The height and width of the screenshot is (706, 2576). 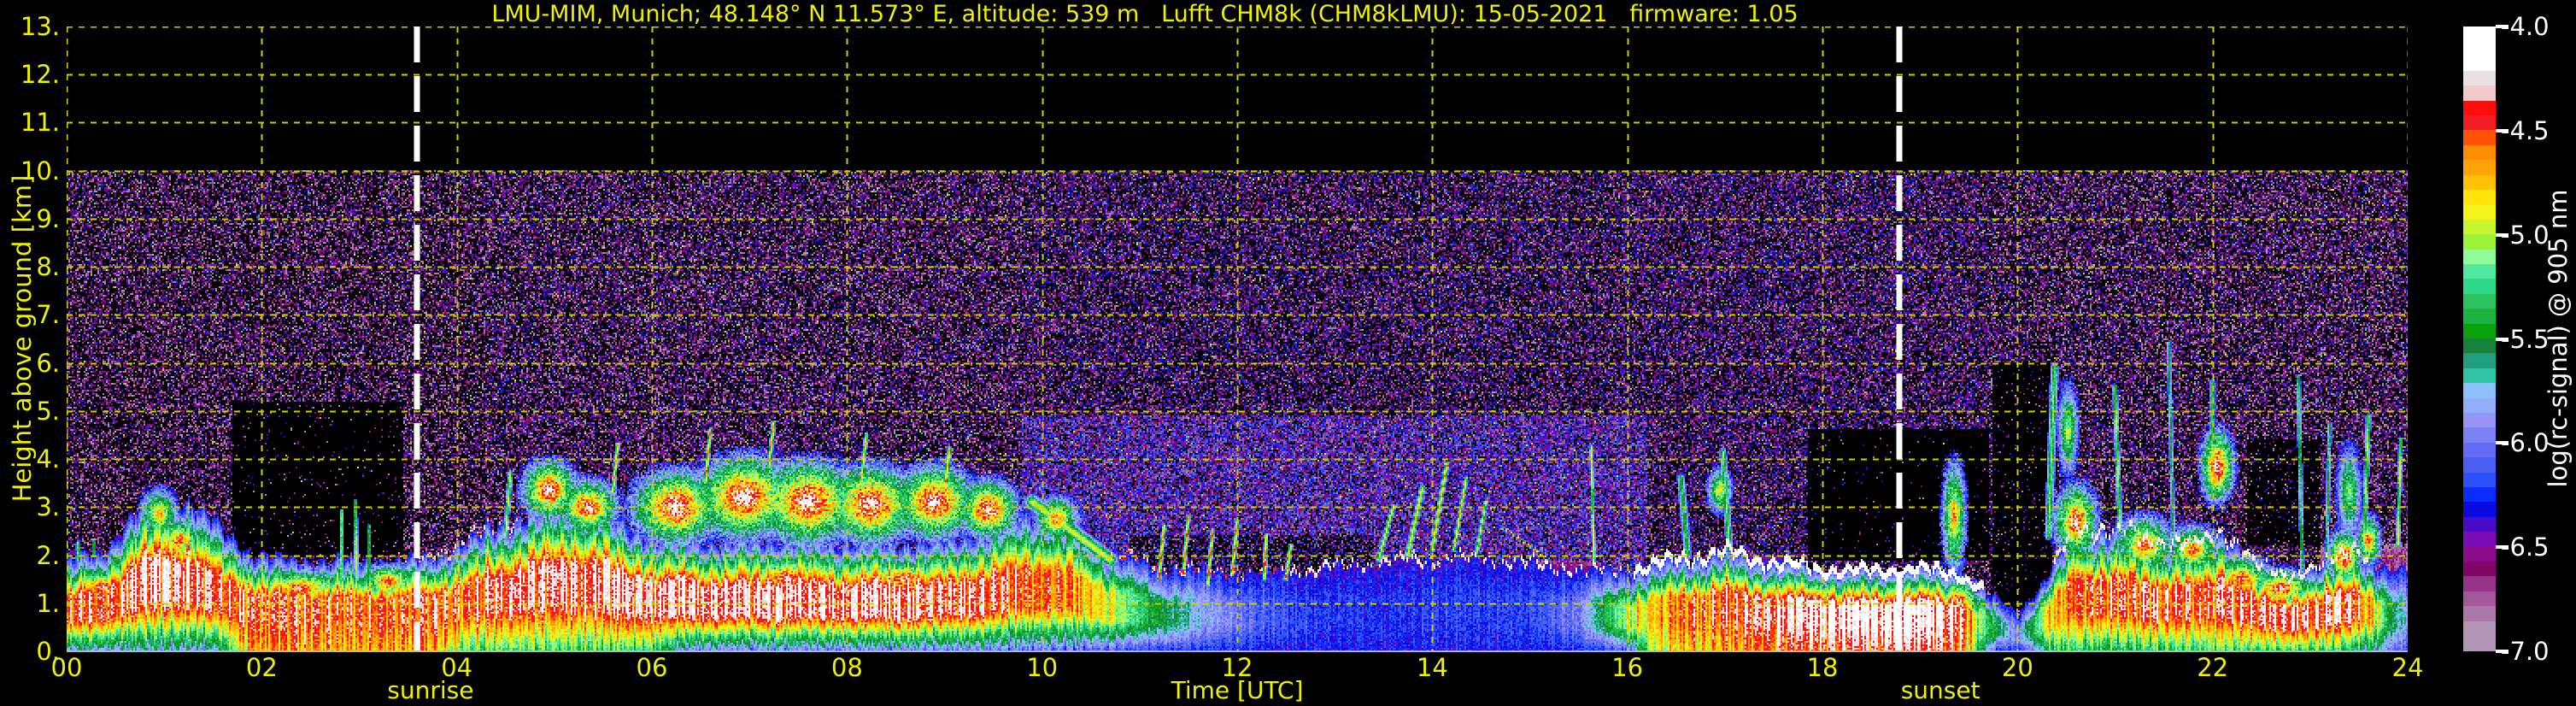 I want to click on y-tick-label: 3., so click(x=48, y=507).